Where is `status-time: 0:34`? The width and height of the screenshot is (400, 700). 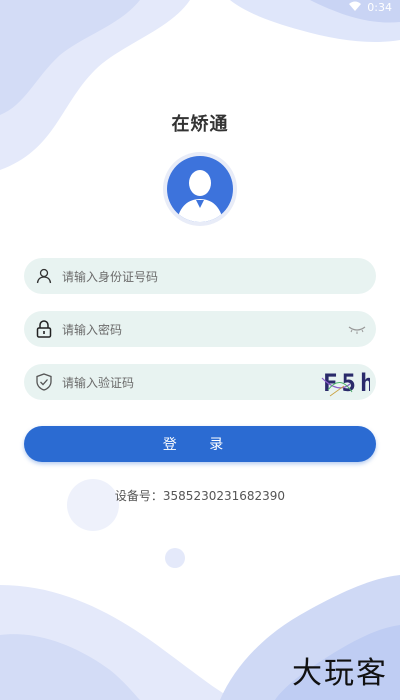
status-time: 0:34 is located at coordinates (379, 7).